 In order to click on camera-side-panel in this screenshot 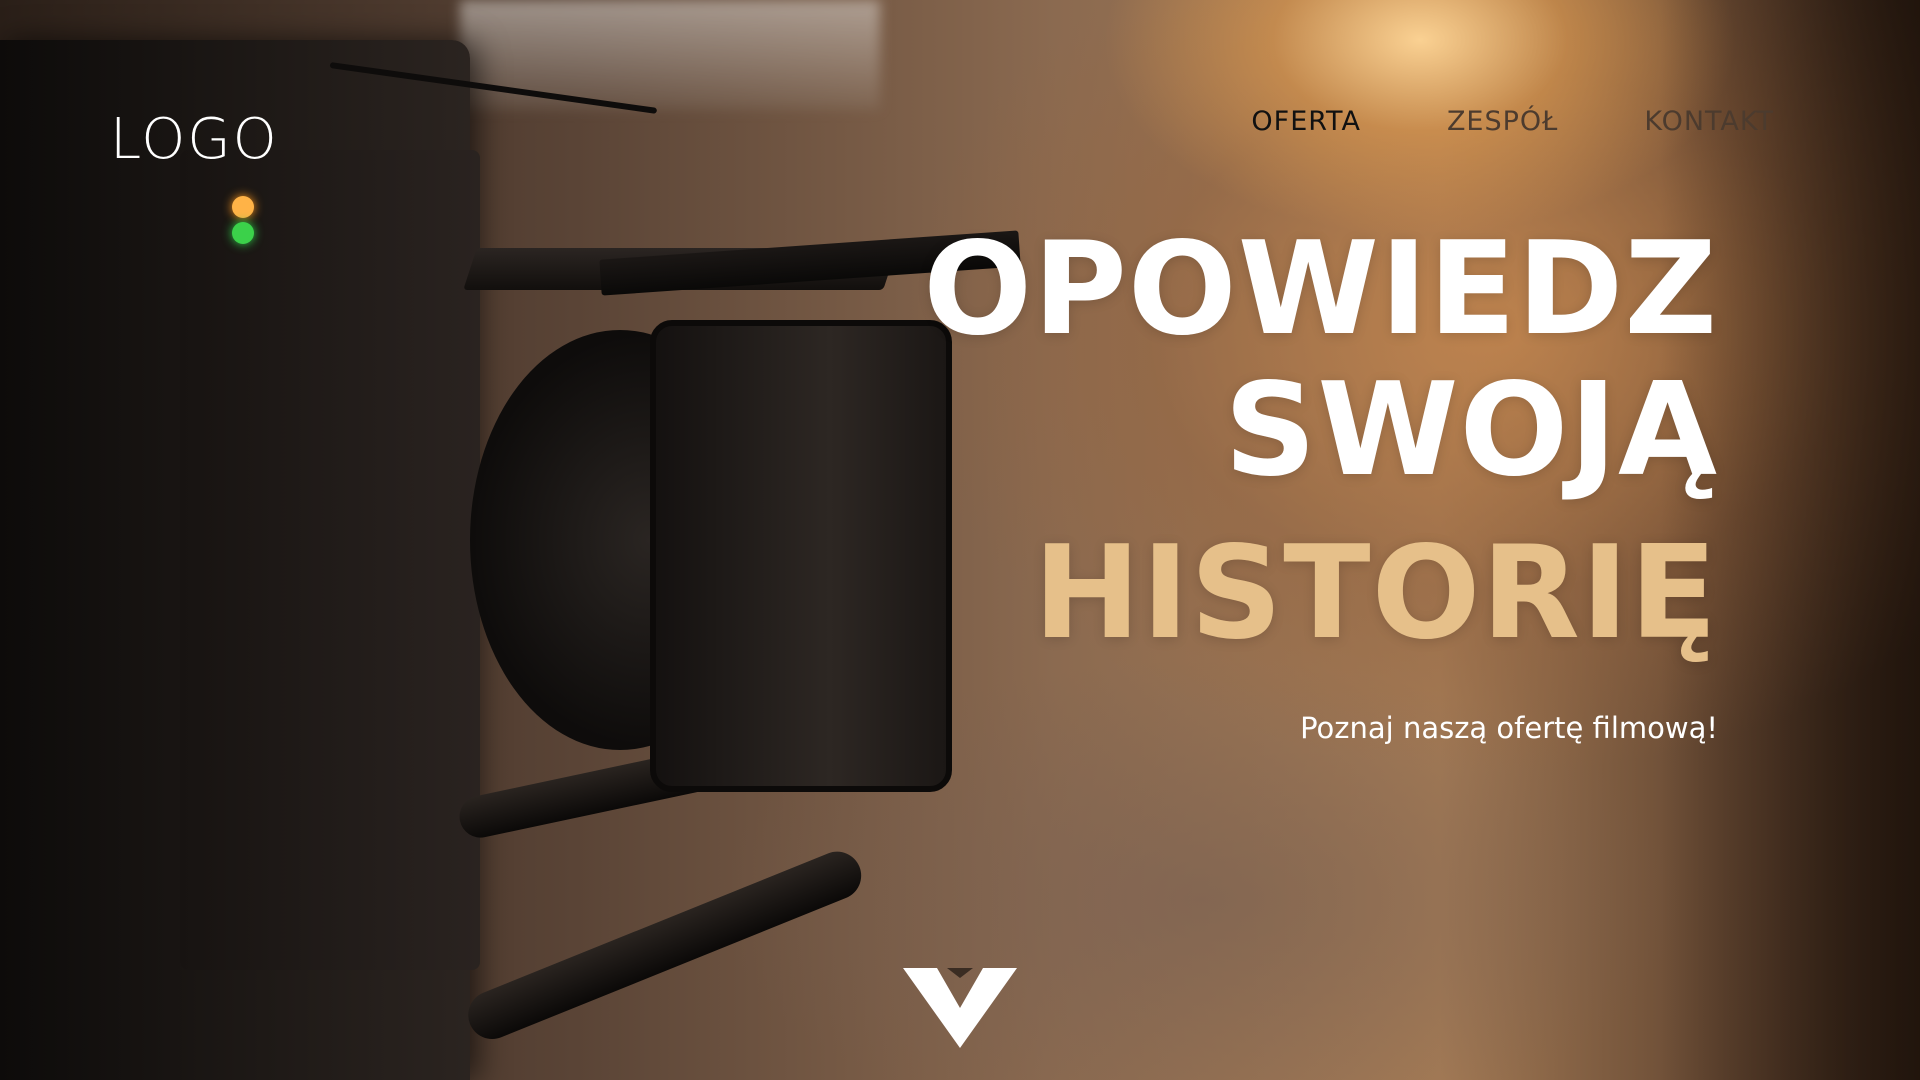, I will do `click(330, 560)`.